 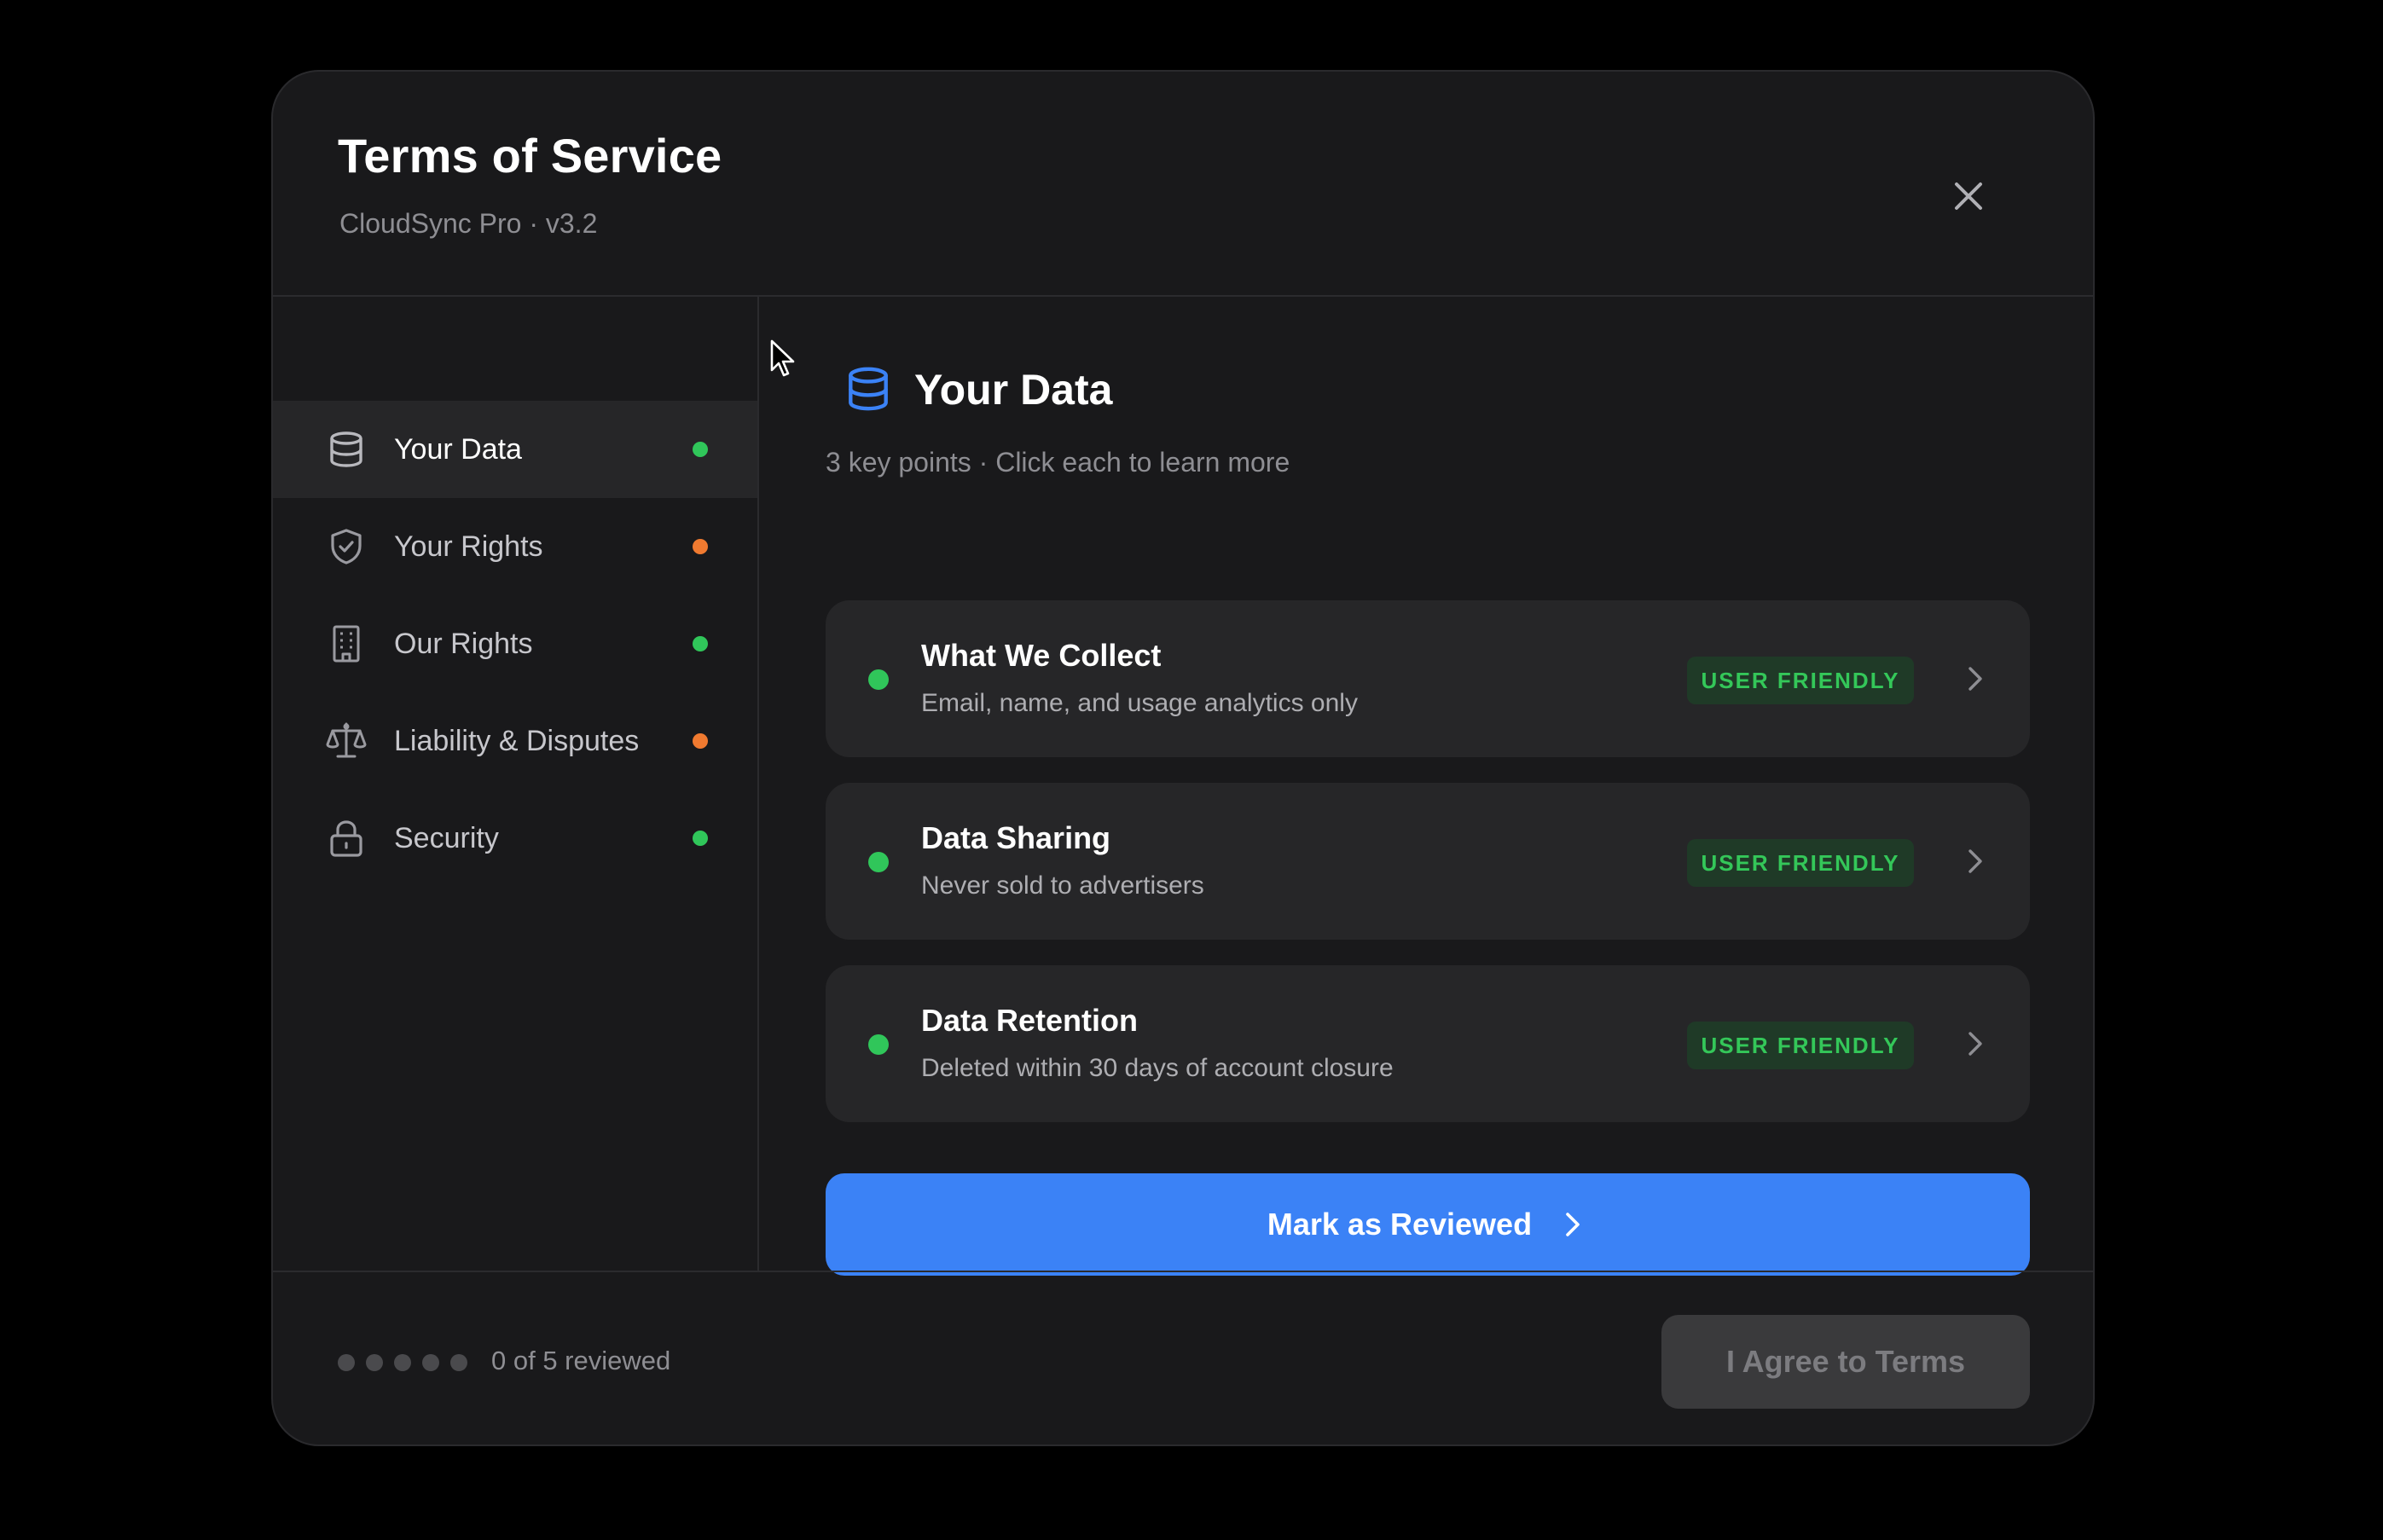 I want to click on shield-check-icon, so click(x=346, y=546).